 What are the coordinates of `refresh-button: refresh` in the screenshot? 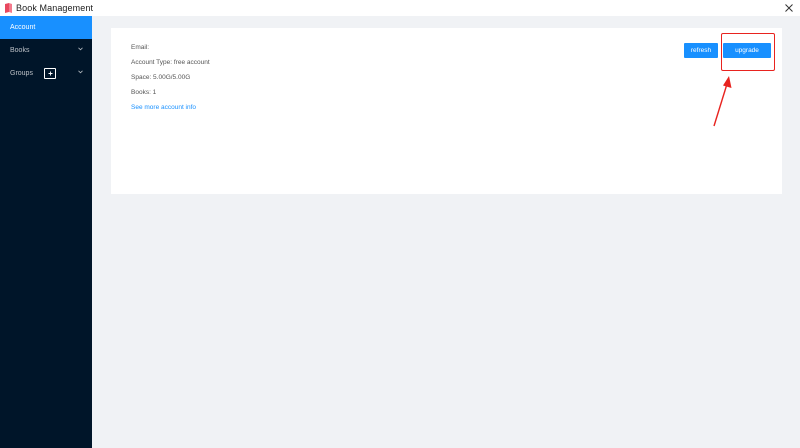 It's located at (701, 50).